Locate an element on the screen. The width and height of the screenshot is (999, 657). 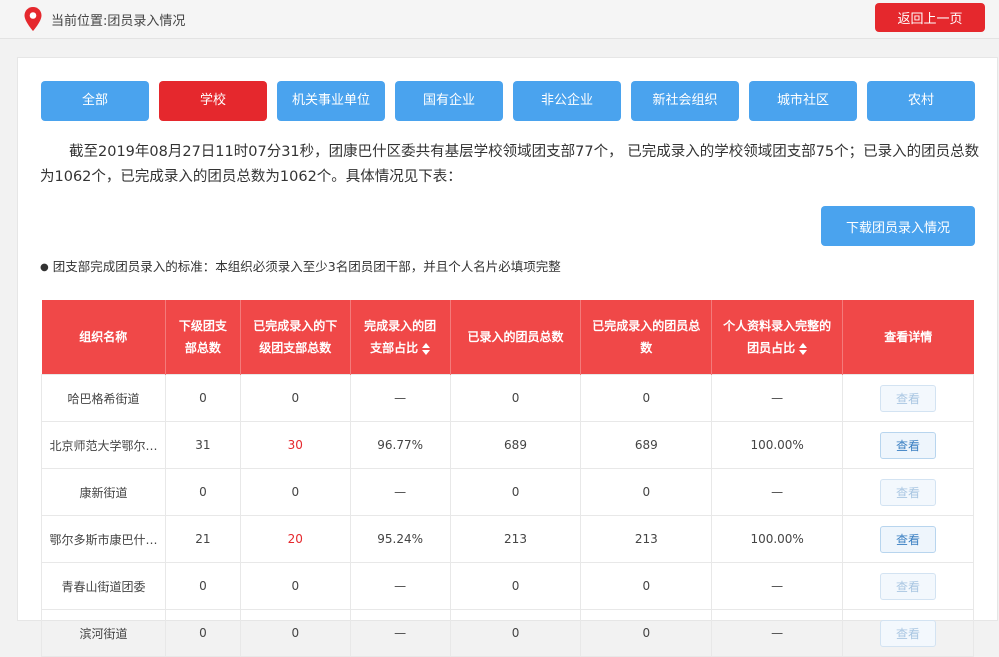
table-row: 鄂尔多斯市康巴什… 21 20 95.24% 213 213 100.00% 查看 is located at coordinates (507, 539).